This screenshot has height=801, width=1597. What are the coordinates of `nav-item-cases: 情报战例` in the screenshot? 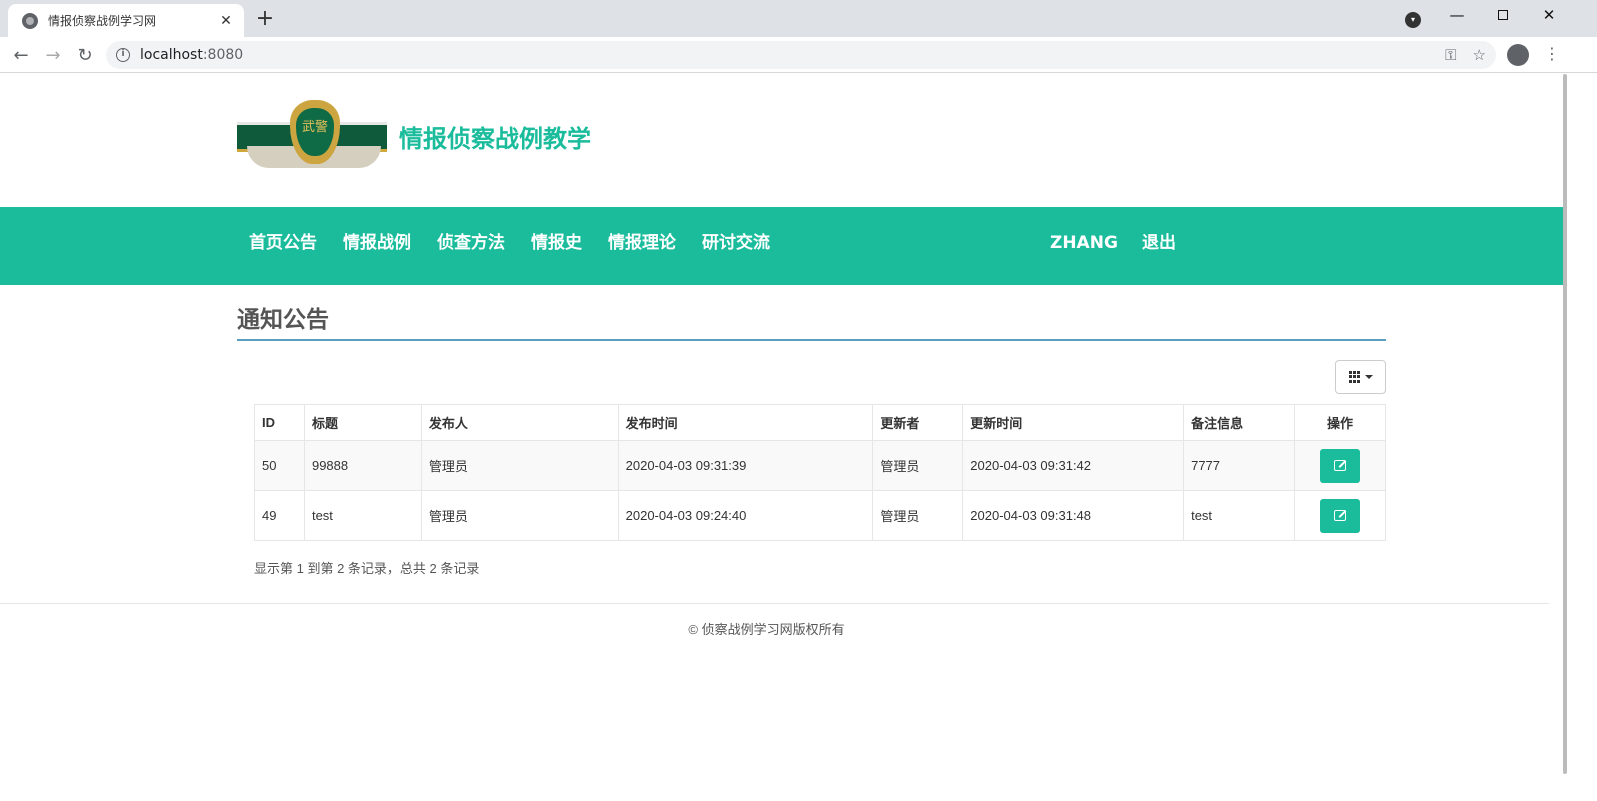 It's located at (377, 243).